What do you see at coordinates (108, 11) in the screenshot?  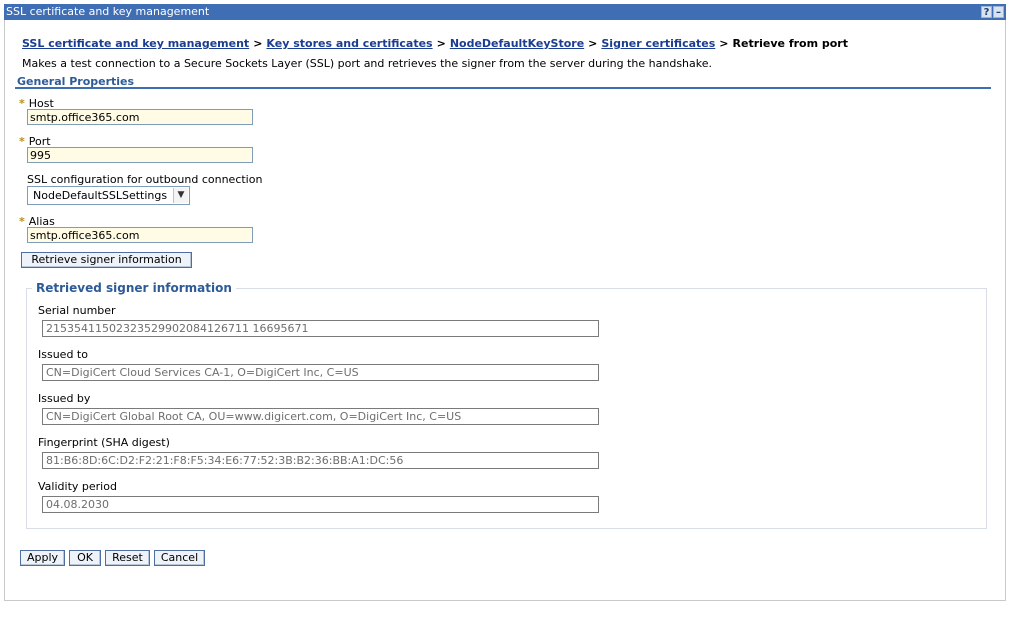 I see `window-title: SSL certificate and key management` at bounding box center [108, 11].